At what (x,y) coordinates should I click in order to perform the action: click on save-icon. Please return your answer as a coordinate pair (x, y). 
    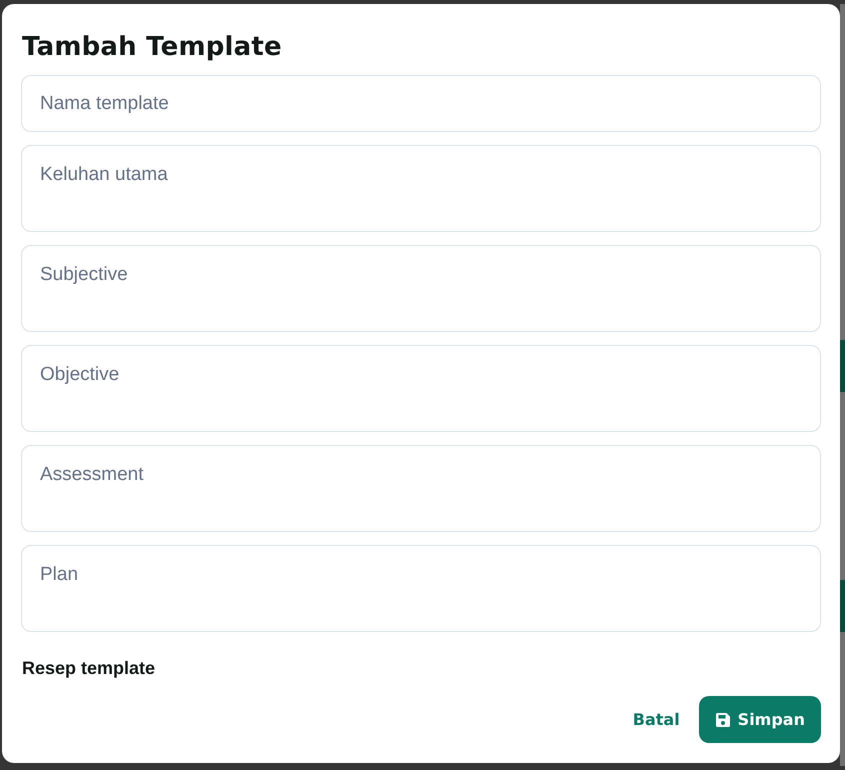
    Looking at the image, I should click on (723, 719).